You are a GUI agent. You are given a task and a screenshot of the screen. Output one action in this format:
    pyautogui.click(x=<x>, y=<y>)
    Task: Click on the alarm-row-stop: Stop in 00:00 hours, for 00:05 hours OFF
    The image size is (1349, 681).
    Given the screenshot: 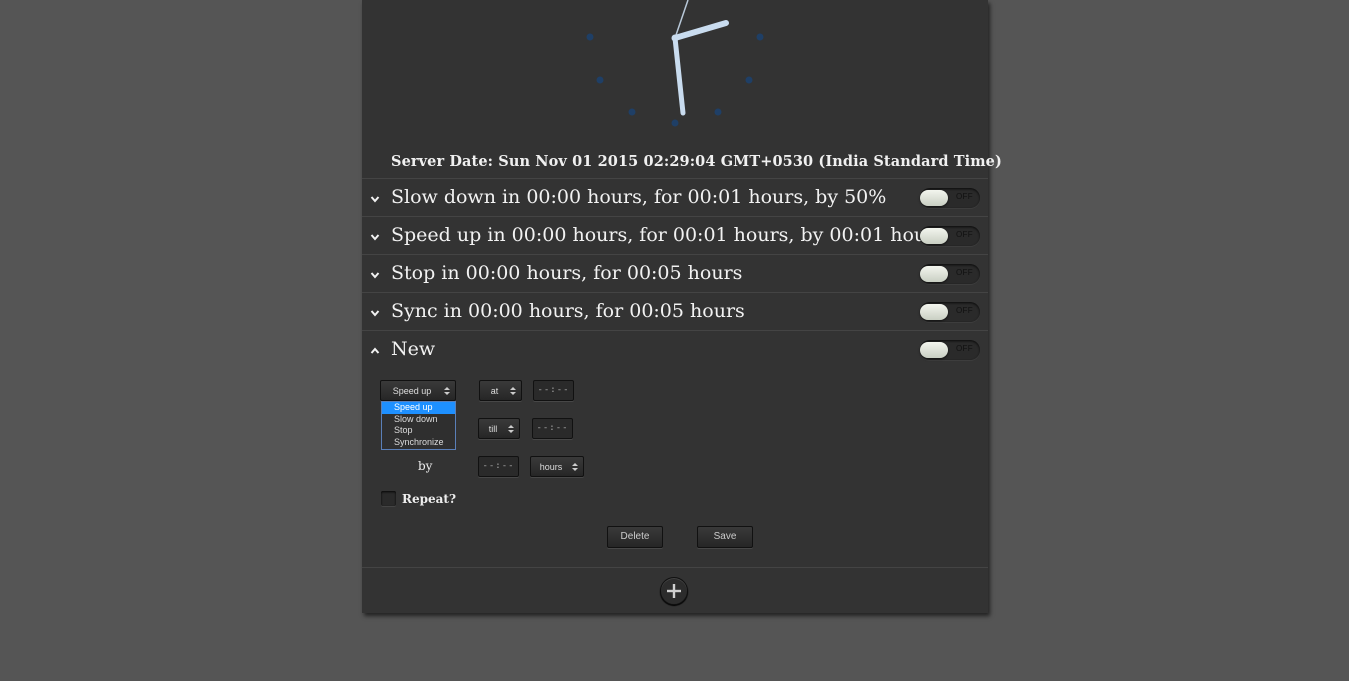 What is the action you would take?
    pyautogui.click(x=675, y=273)
    